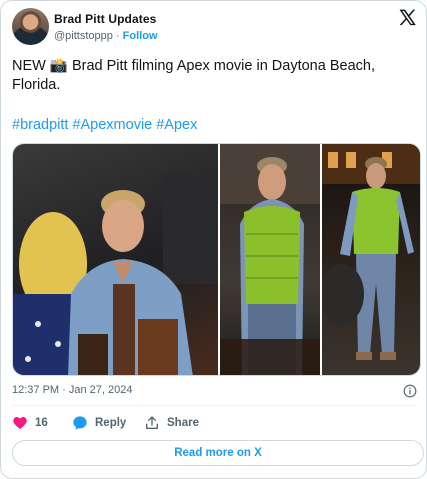  What do you see at coordinates (105, 19) in the screenshot?
I see `author-display-name: Brad Pitt Updates` at bounding box center [105, 19].